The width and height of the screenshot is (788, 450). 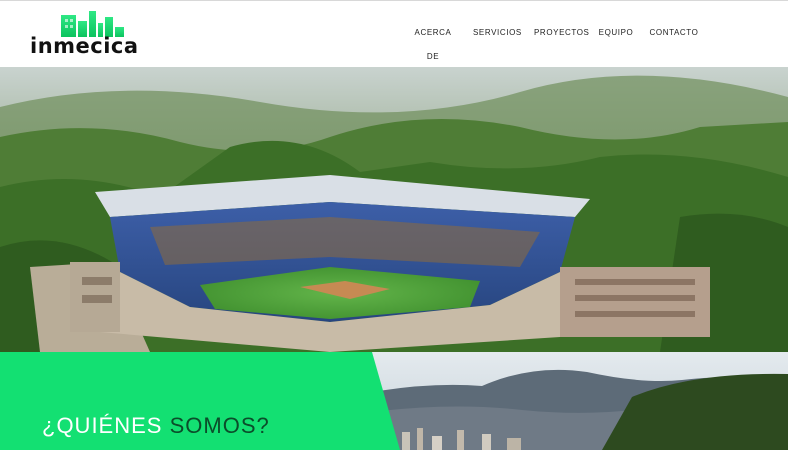 I want to click on city-photo-illustration, so click(x=580, y=401).